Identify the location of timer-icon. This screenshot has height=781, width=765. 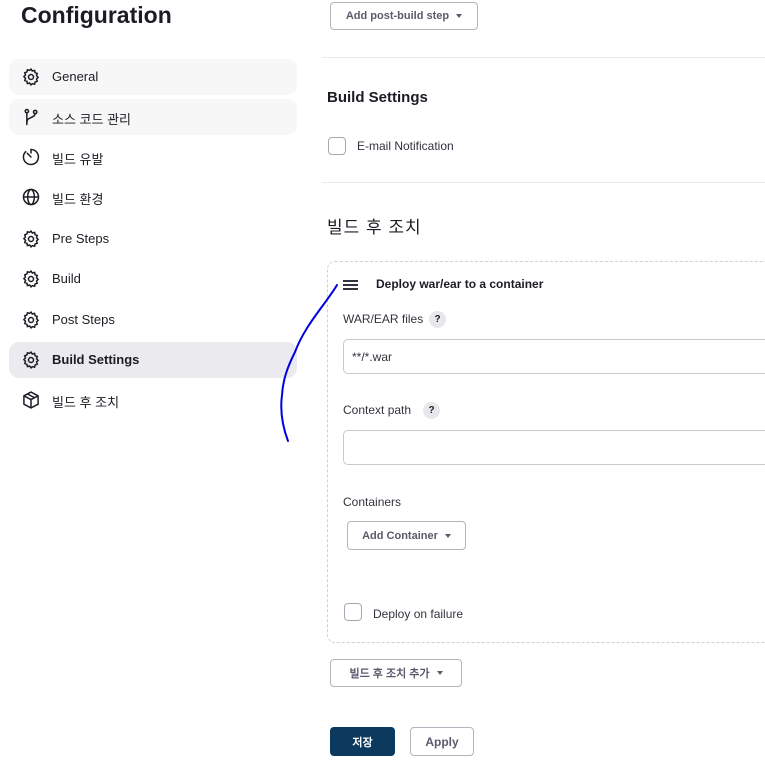
(31, 157).